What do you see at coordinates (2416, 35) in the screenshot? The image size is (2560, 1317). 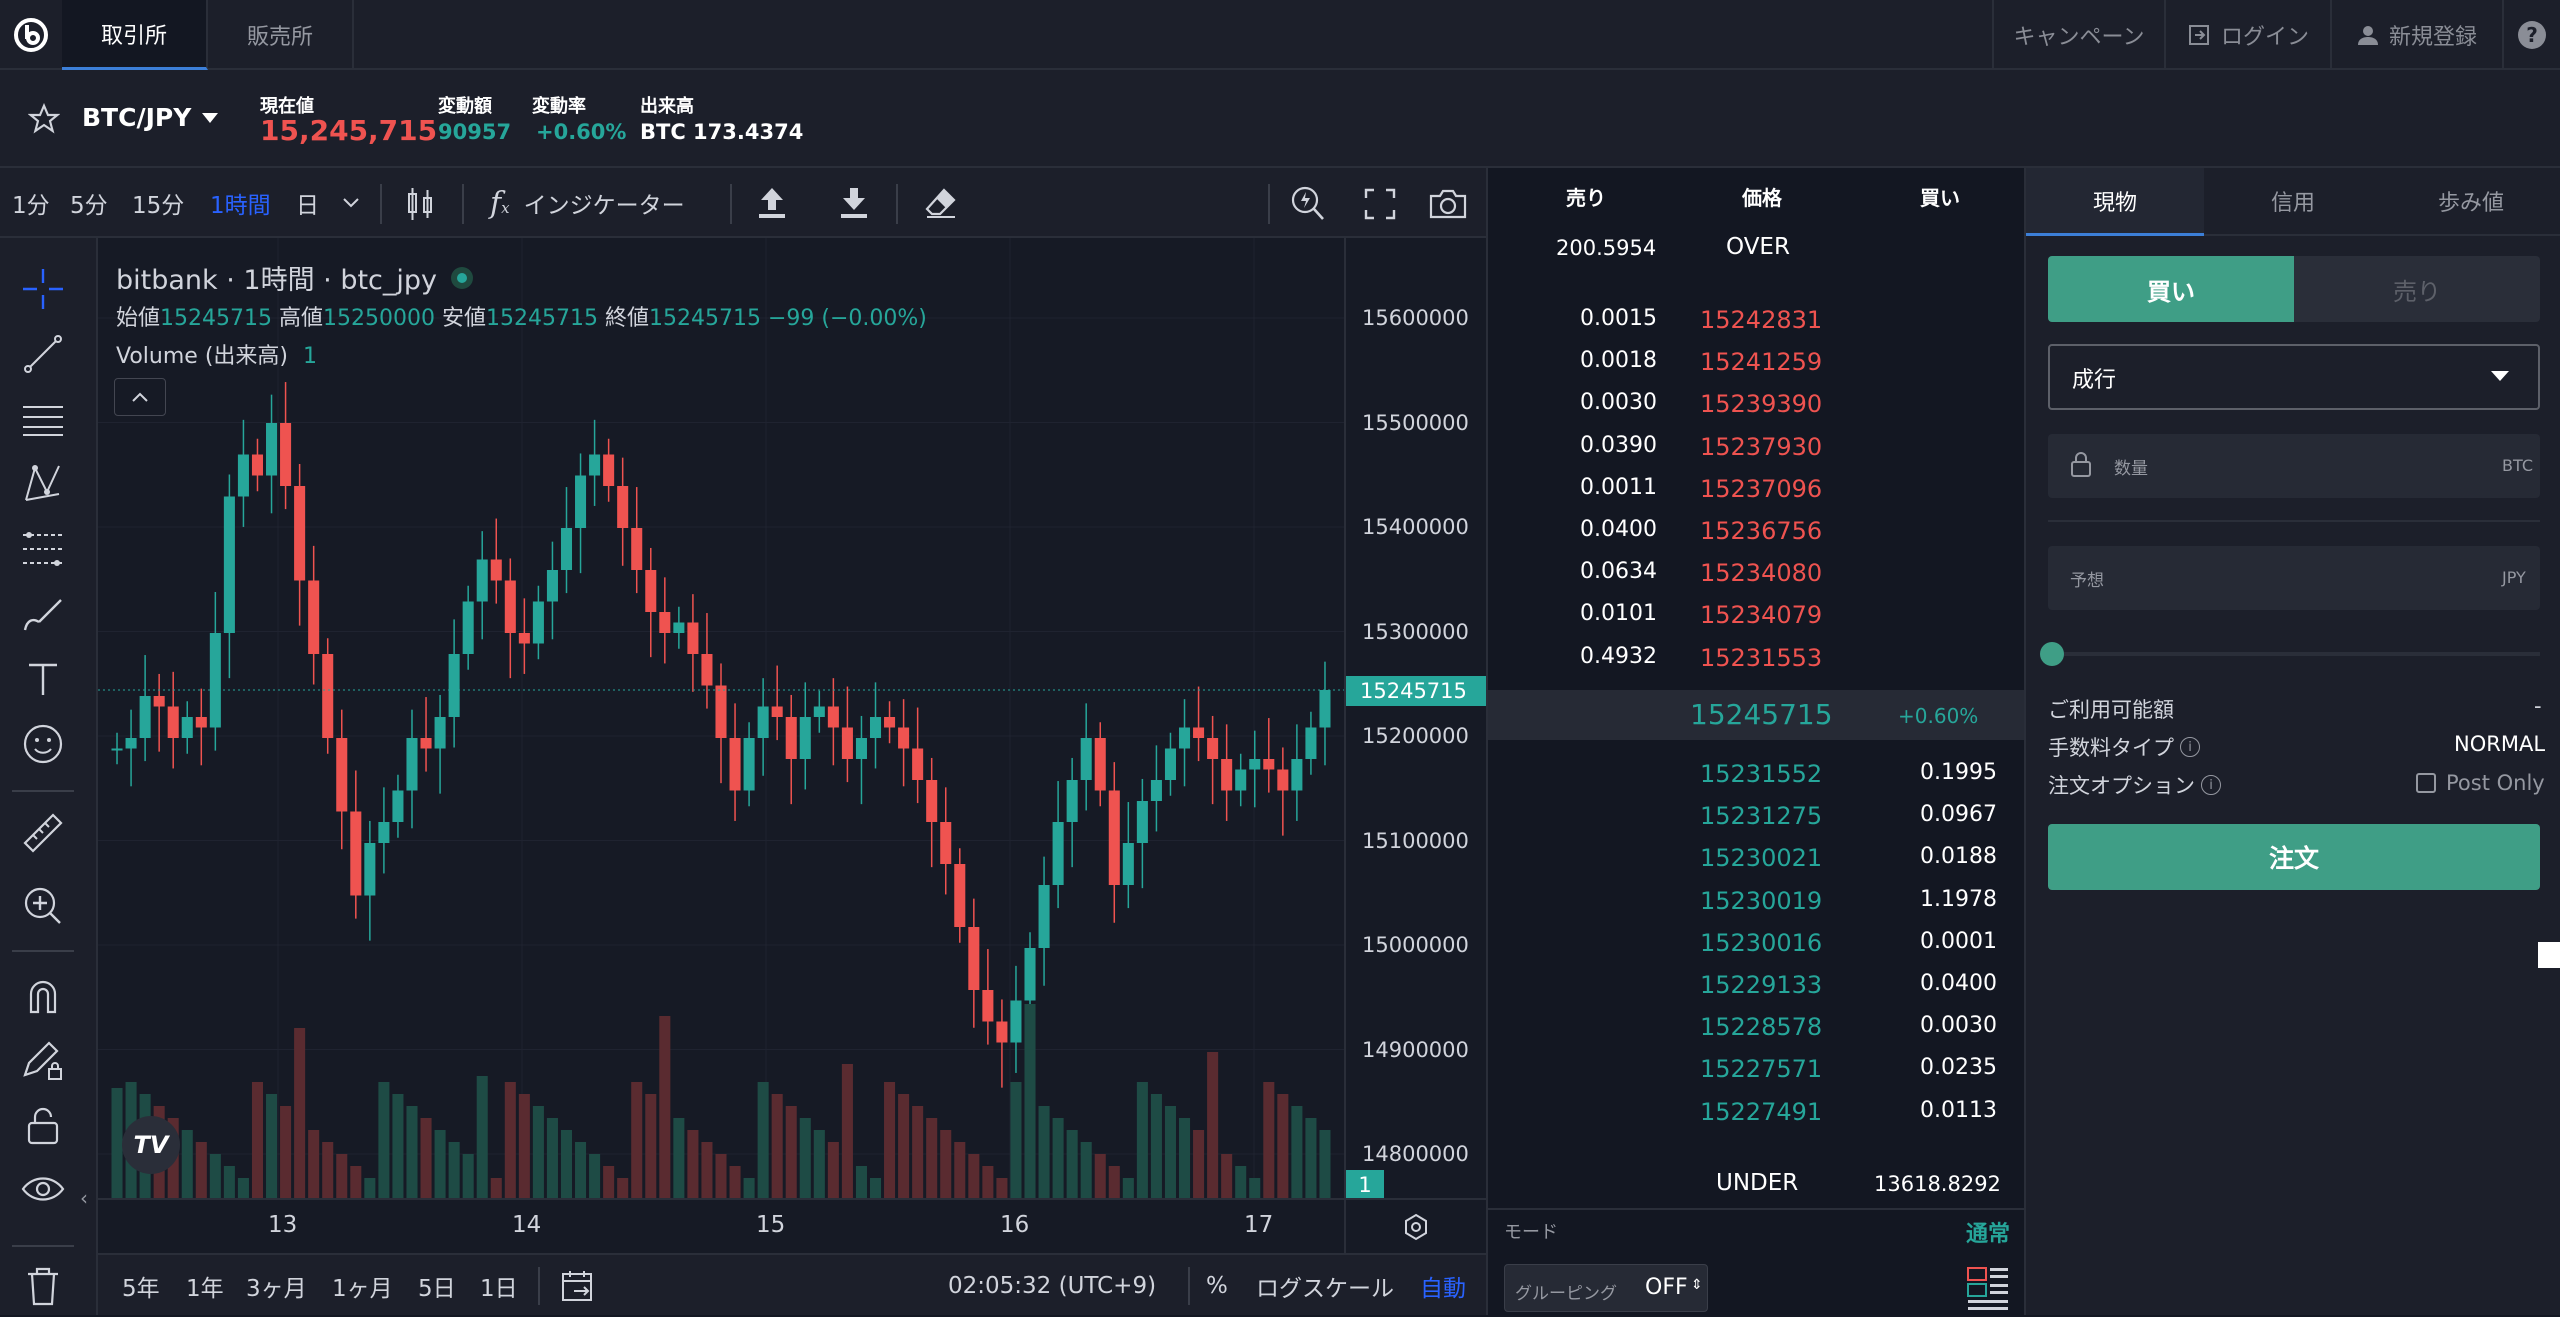 I see `signup-link: 新規登録` at bounding box center [2416, 35].